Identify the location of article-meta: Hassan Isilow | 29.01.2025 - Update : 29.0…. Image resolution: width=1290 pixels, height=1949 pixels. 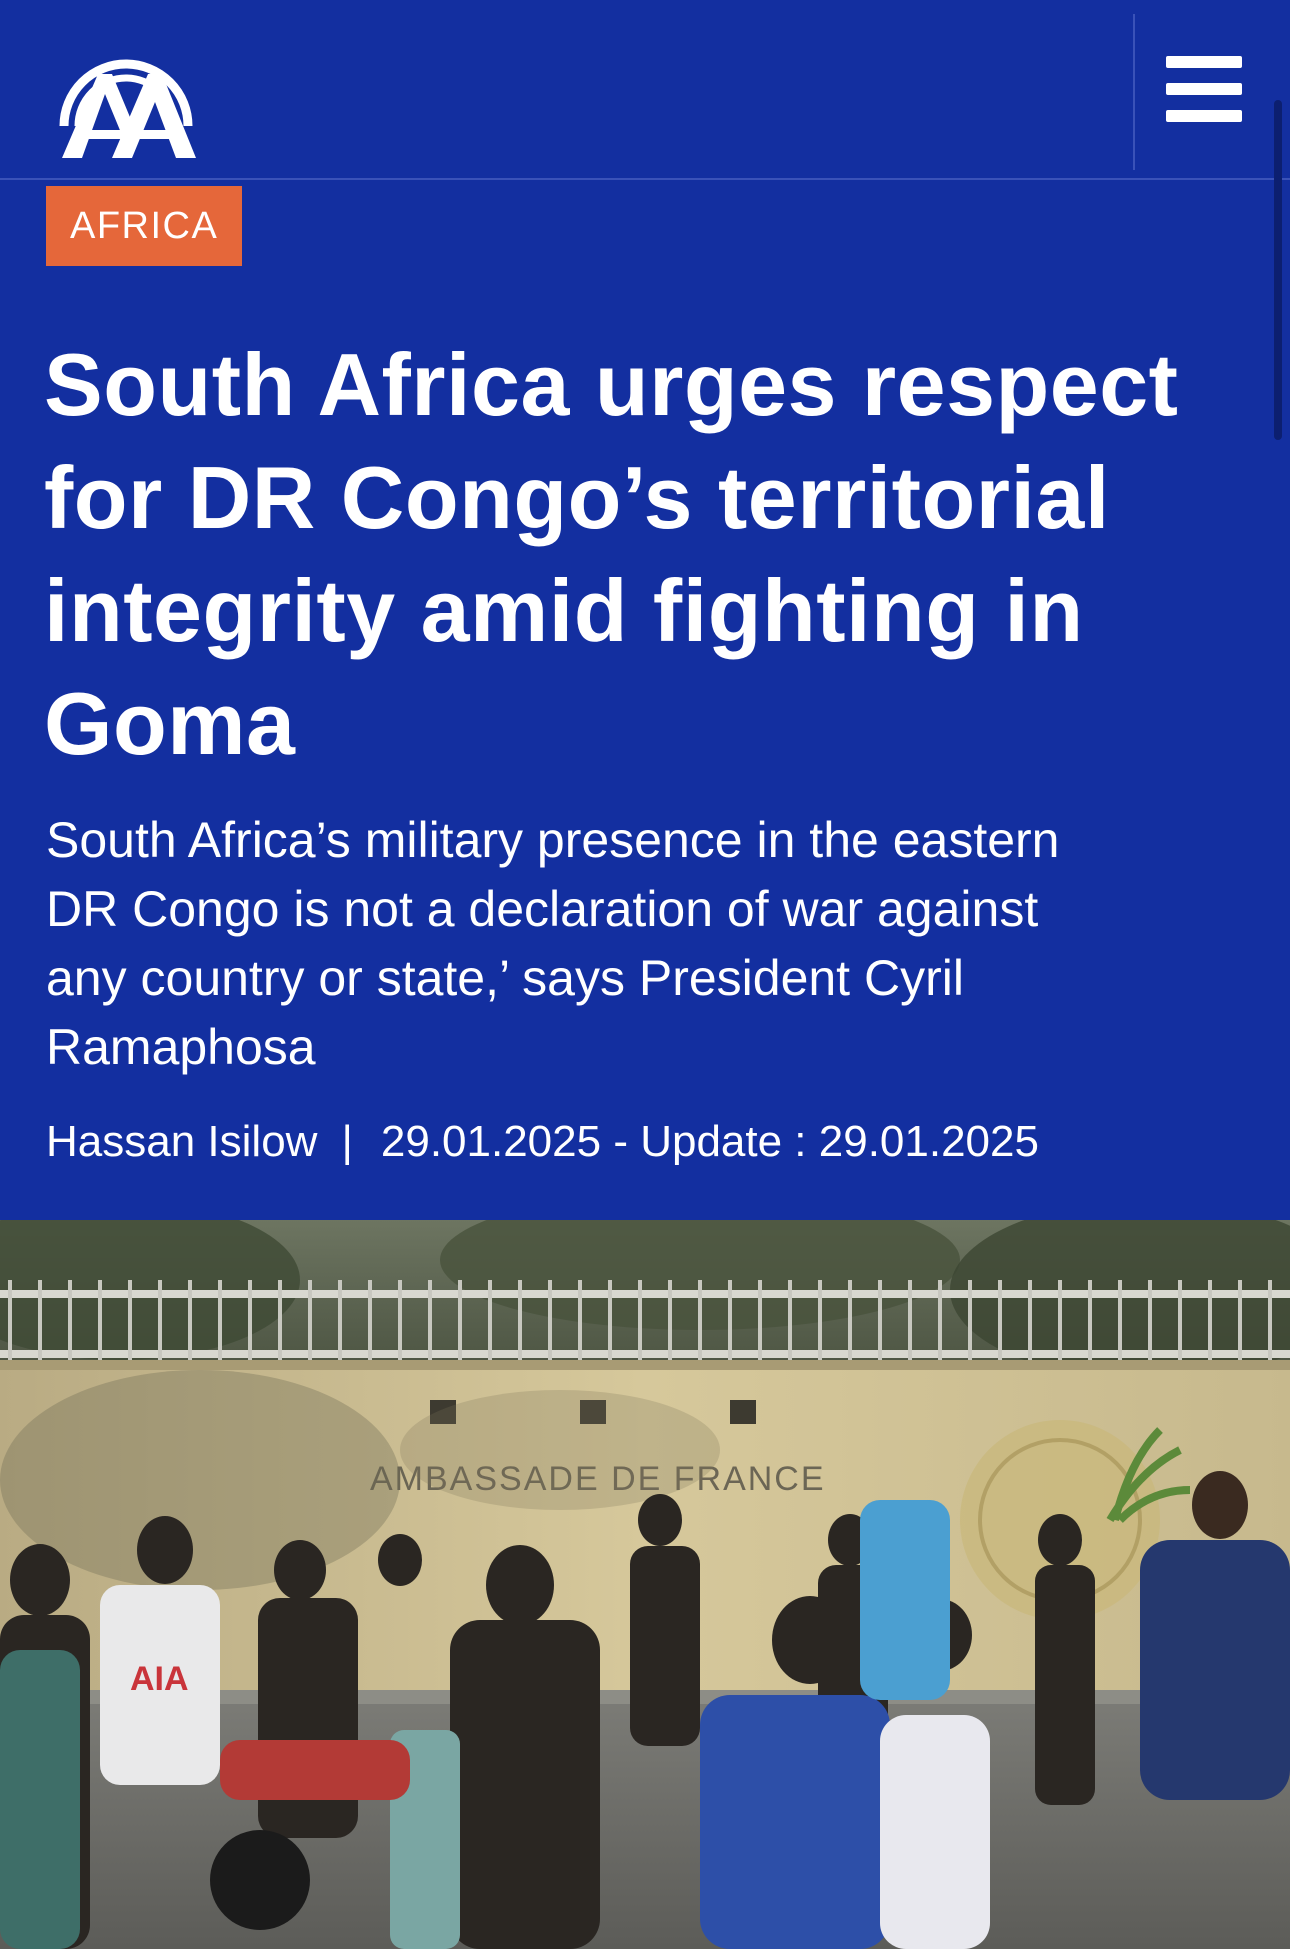
(542, 1142).